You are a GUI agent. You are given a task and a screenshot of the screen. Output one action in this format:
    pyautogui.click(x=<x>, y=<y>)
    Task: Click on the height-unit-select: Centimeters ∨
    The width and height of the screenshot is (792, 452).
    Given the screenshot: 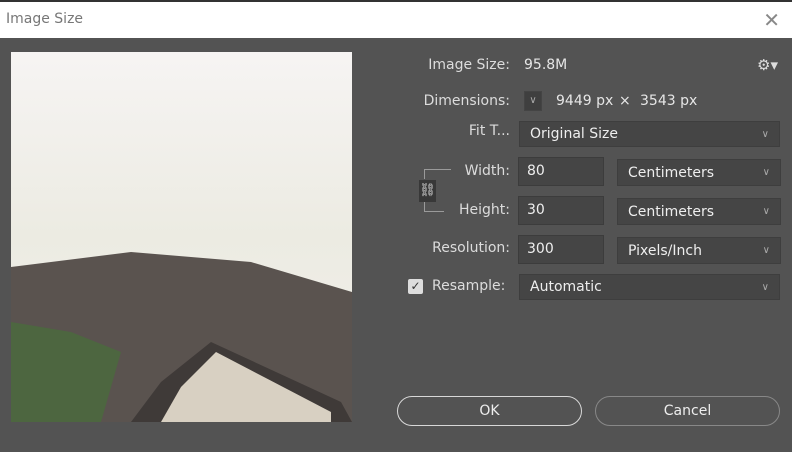 What is the action you would take?
    pyautogui.click(x=699, y=211)
    